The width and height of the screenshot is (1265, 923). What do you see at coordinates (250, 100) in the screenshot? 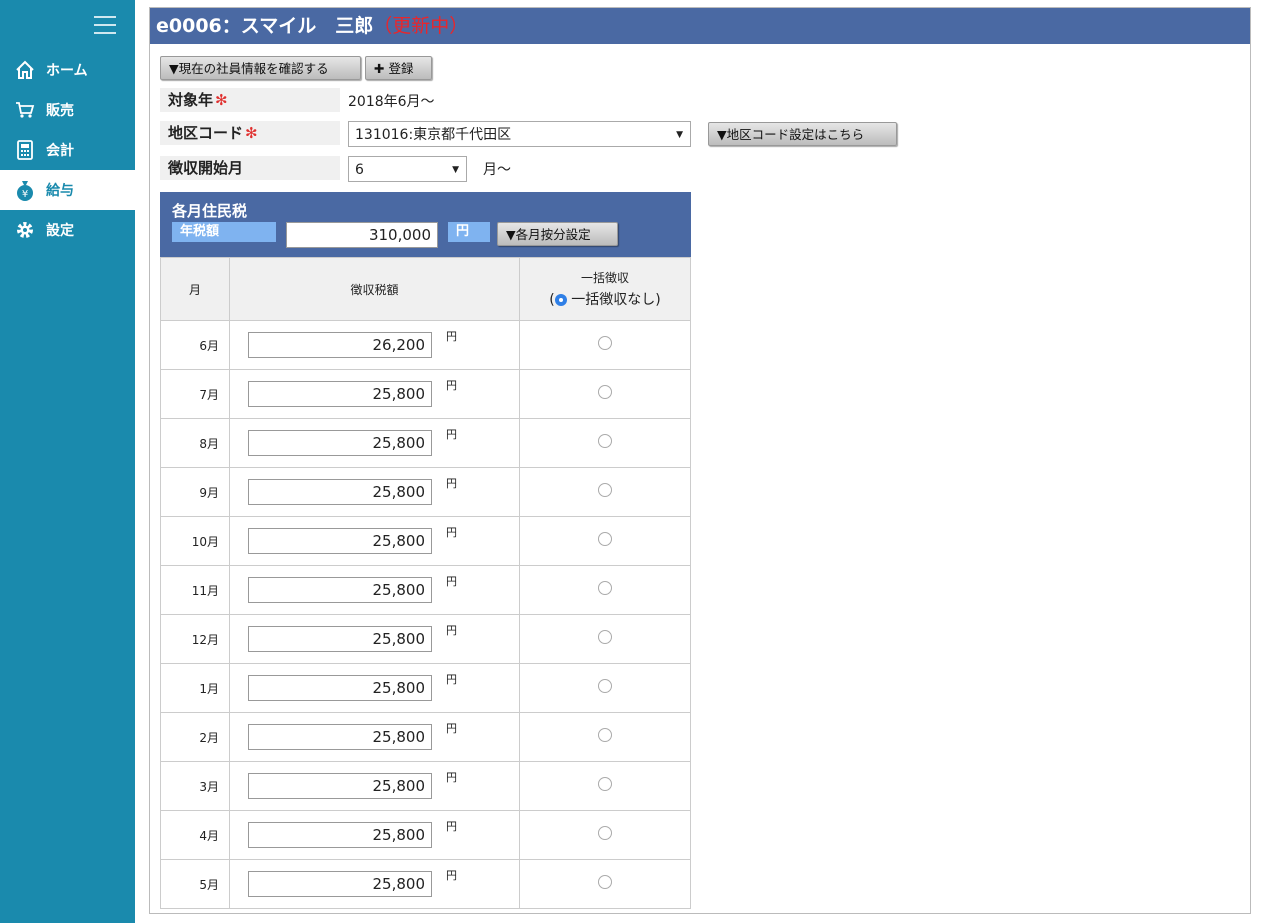
I see `target-year-label: 対象年 ✻` at bounding box center [250, 100].